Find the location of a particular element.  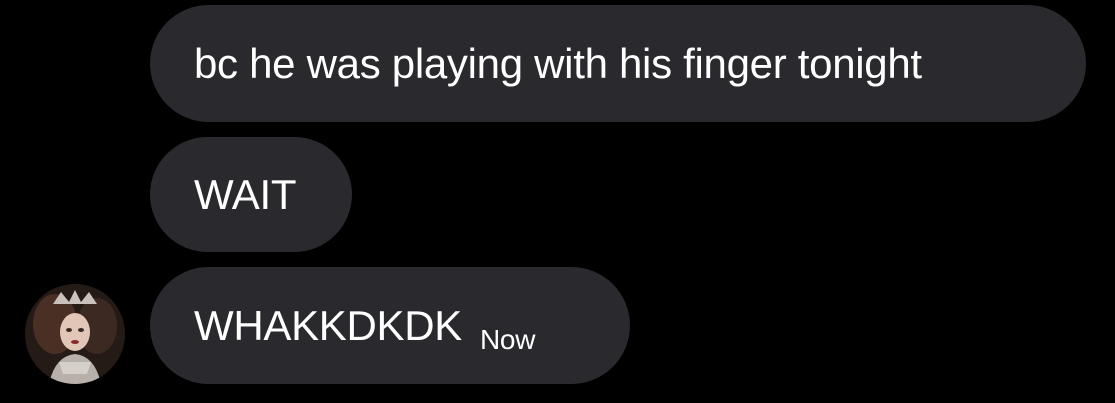

avatar-photo-icon is located at coordinates (75, 334).